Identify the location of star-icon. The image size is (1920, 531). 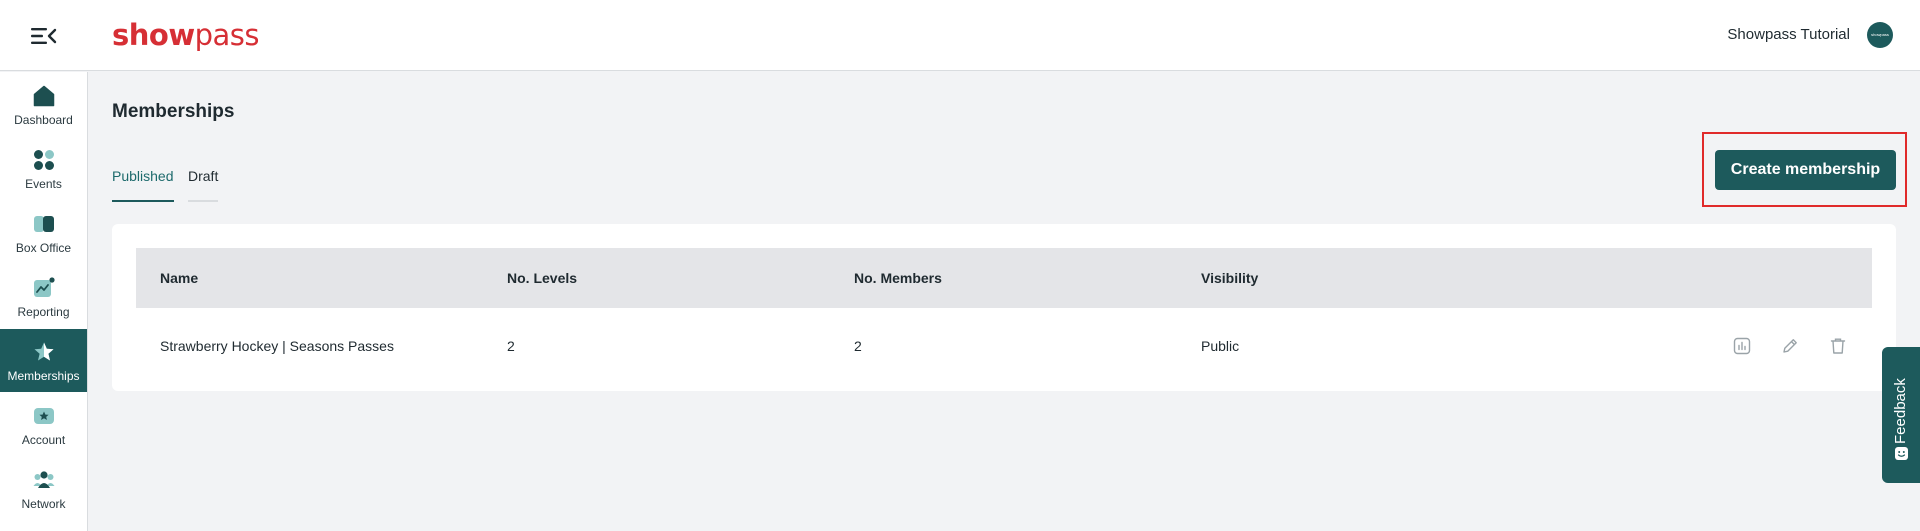
(44, 352).